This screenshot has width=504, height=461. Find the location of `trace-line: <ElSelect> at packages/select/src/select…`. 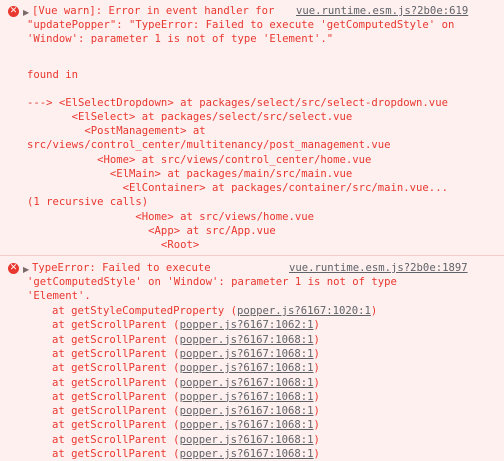

trace-line: <ElSelect> at packages/select/src/select… is located at coordinates (190, 117).